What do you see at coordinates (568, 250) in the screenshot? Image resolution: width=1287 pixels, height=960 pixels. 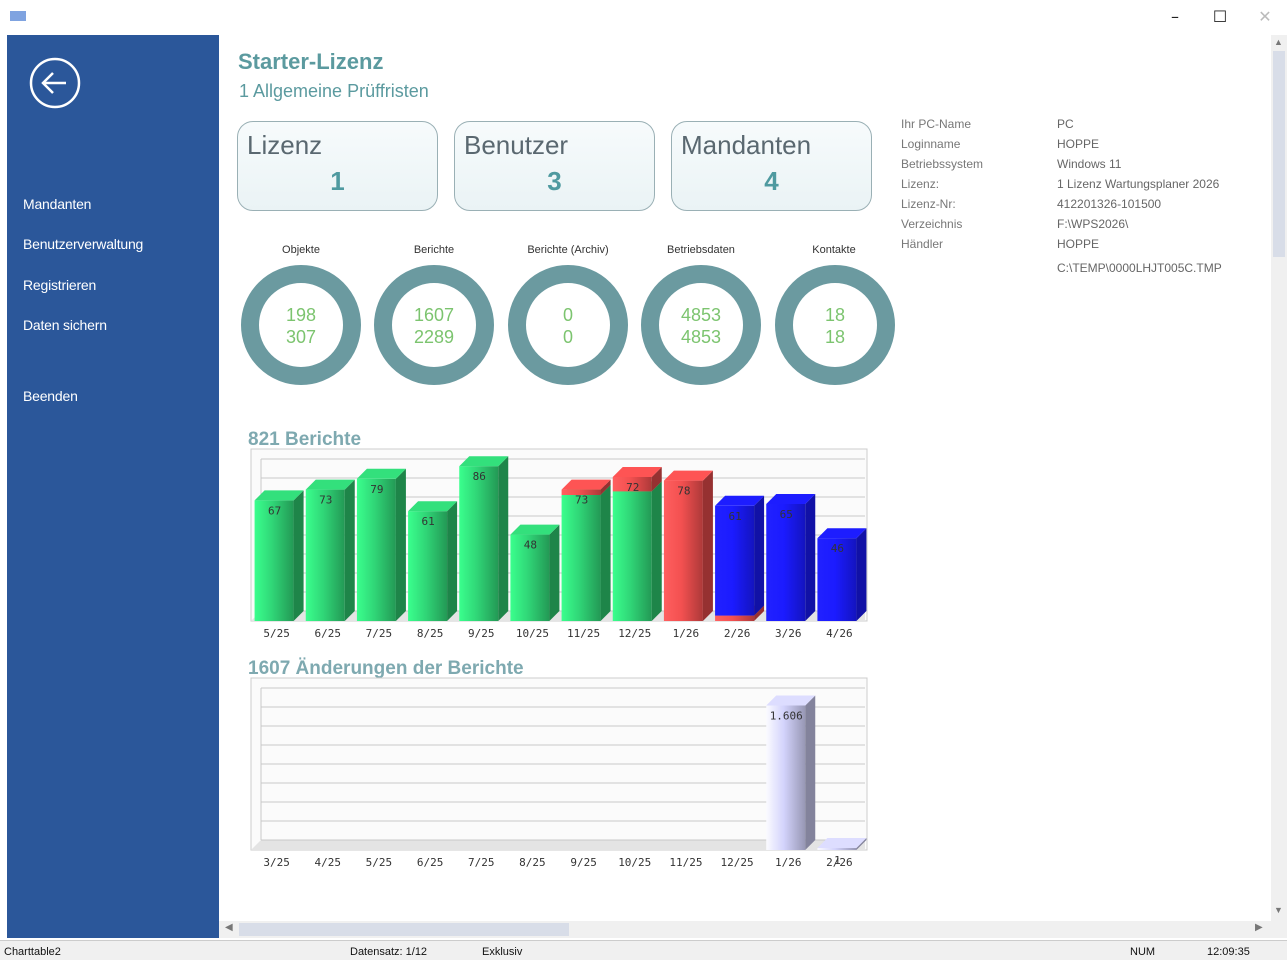 I see `ring-label-berichte-archiv: Berichte (Archiv)` at bounding box center [568, 250].